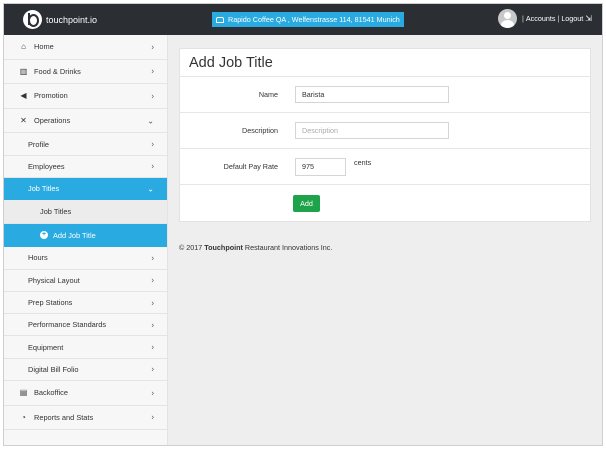 Image resolution: width=606 pixels, height=449 pixels. What do you see at coordinates (85, 347) in the screenshot?
I see `sidebar-item-equipment: Equipment ›` at bounding box center [85, 347].